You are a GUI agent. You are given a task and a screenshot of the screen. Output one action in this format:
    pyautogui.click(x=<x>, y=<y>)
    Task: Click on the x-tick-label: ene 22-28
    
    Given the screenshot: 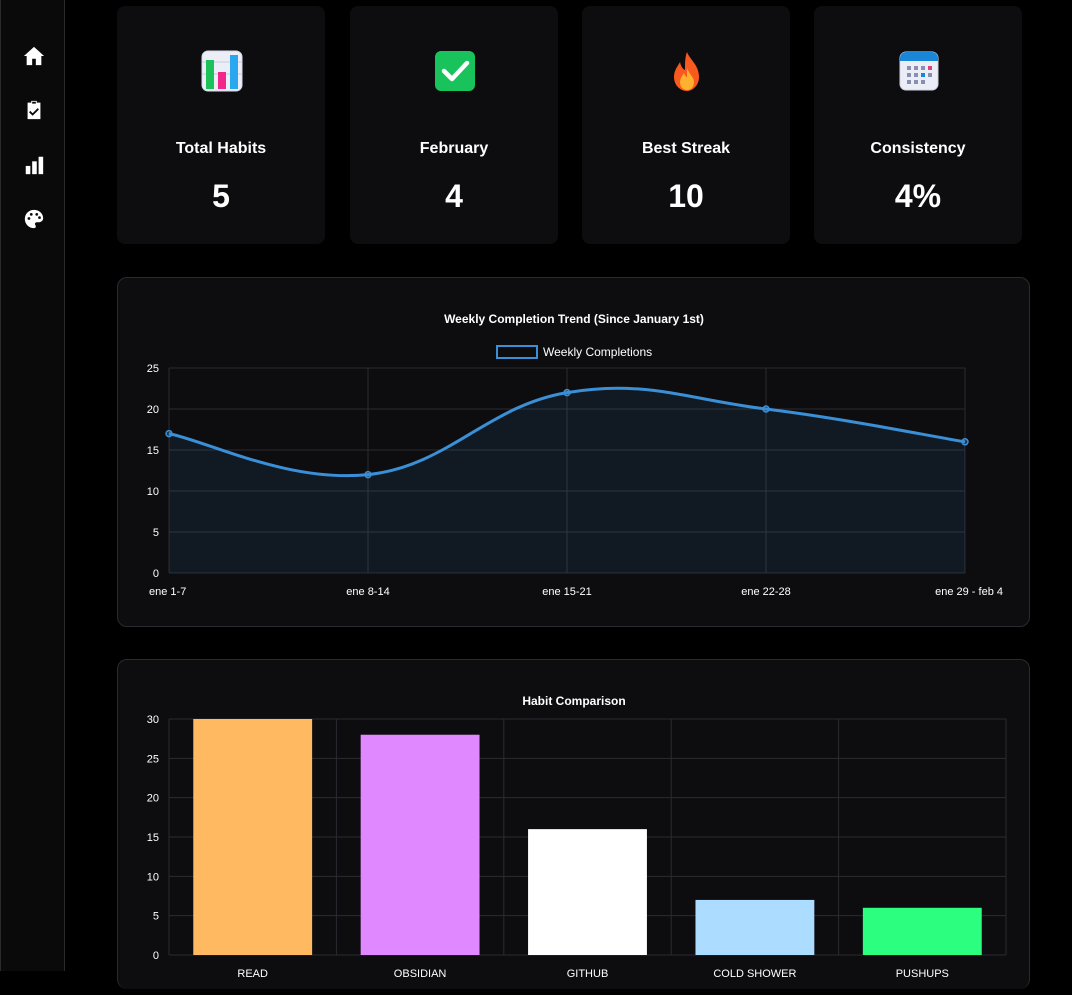 What is the action you would take?
    pyautogui.click(x=766, y=592)
    